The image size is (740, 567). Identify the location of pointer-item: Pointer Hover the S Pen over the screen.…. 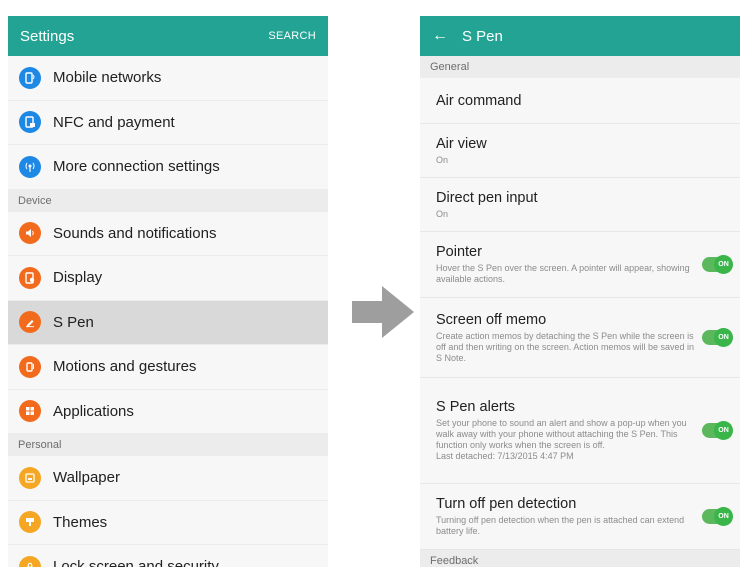
(580, 265).